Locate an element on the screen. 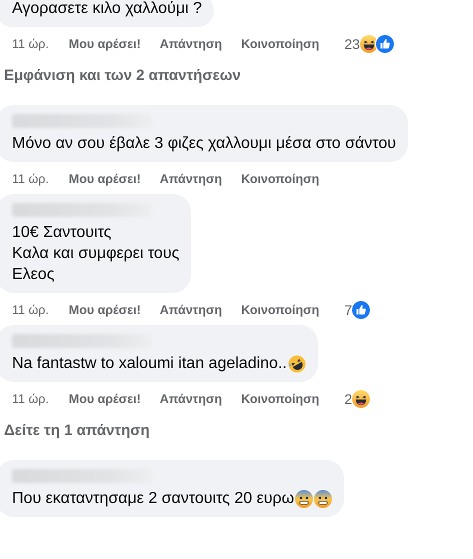  comment-text: Καλα και συμφερει τους is located at coordinates (96, 254).